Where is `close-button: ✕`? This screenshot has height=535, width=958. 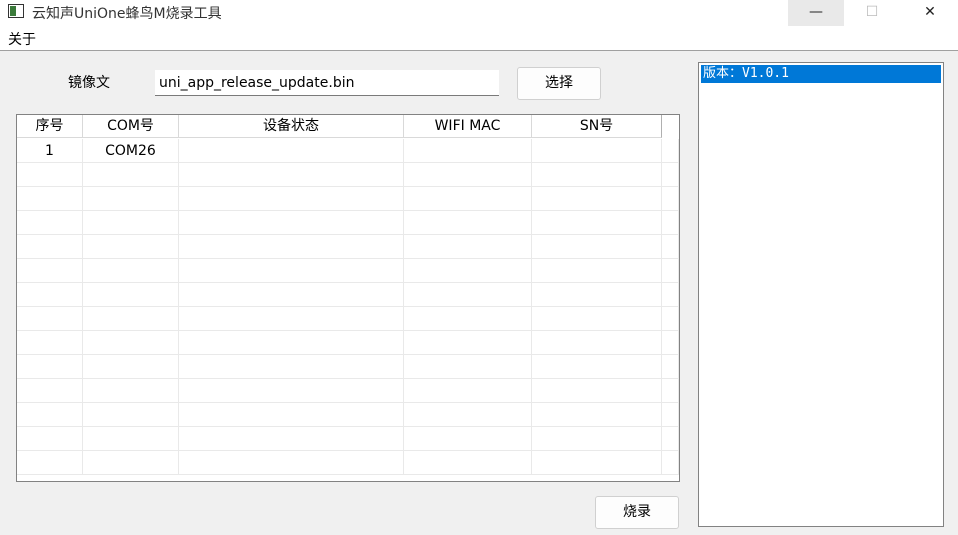
close-button: ✕ is located at coordinates (930, 13).